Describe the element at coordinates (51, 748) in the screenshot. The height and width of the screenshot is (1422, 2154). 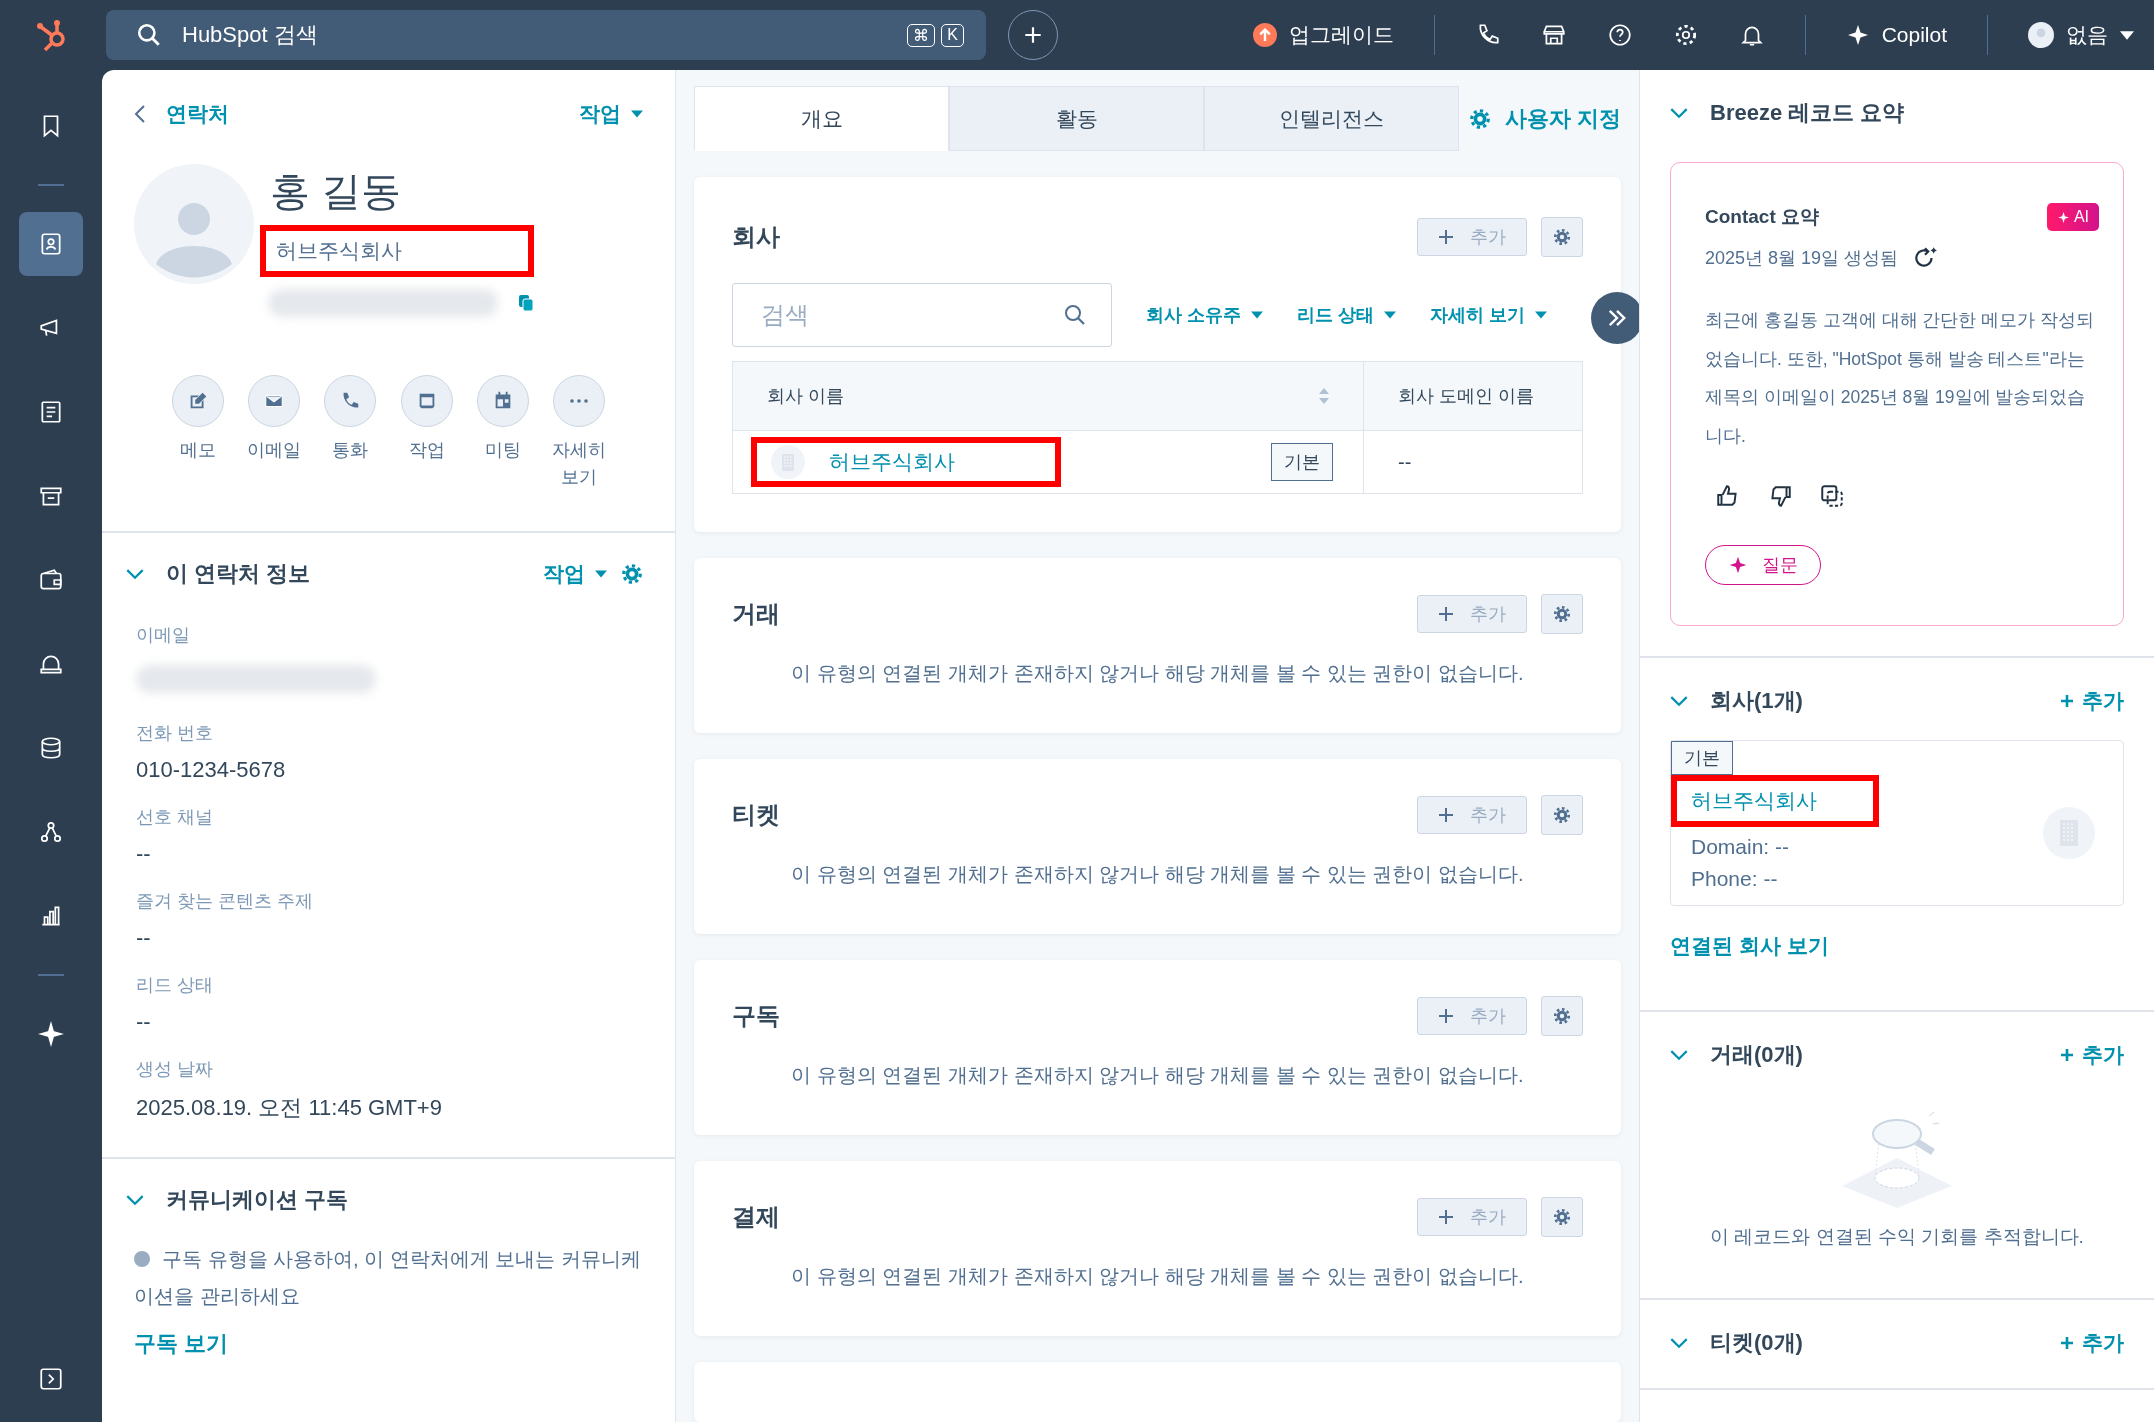
I see `database-icon` at that location.